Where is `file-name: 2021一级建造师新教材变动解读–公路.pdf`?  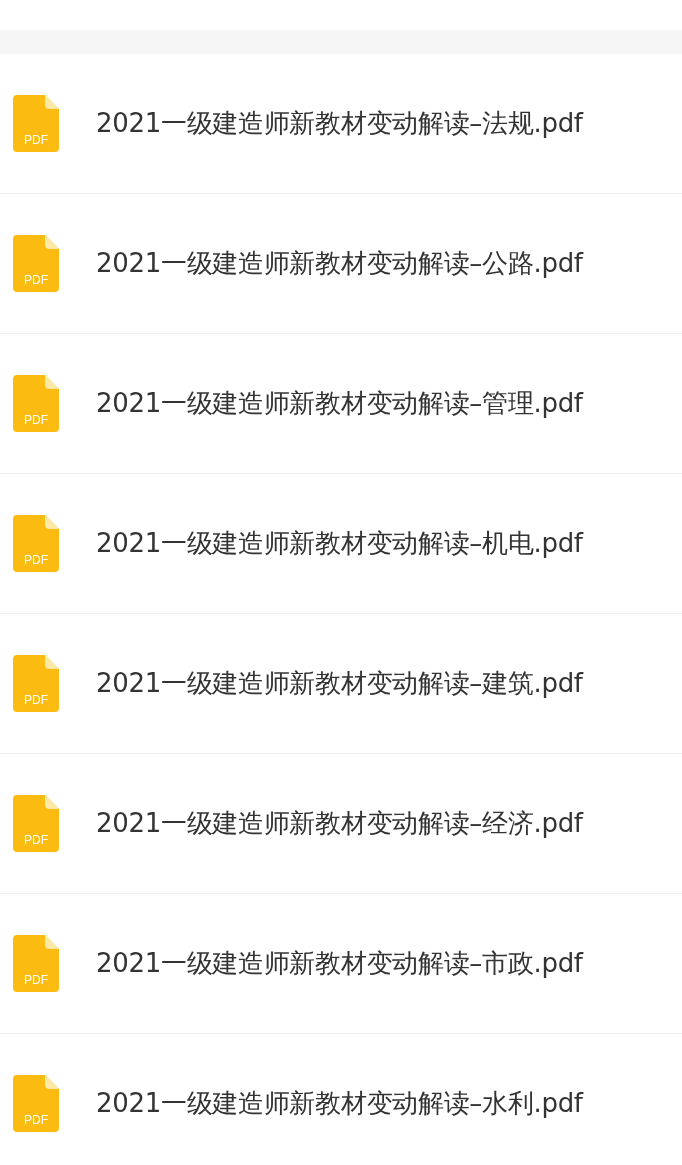
file-name: 2021一级建造师新教材变动解读–公路.pdf is located at coordinates (339, 263).